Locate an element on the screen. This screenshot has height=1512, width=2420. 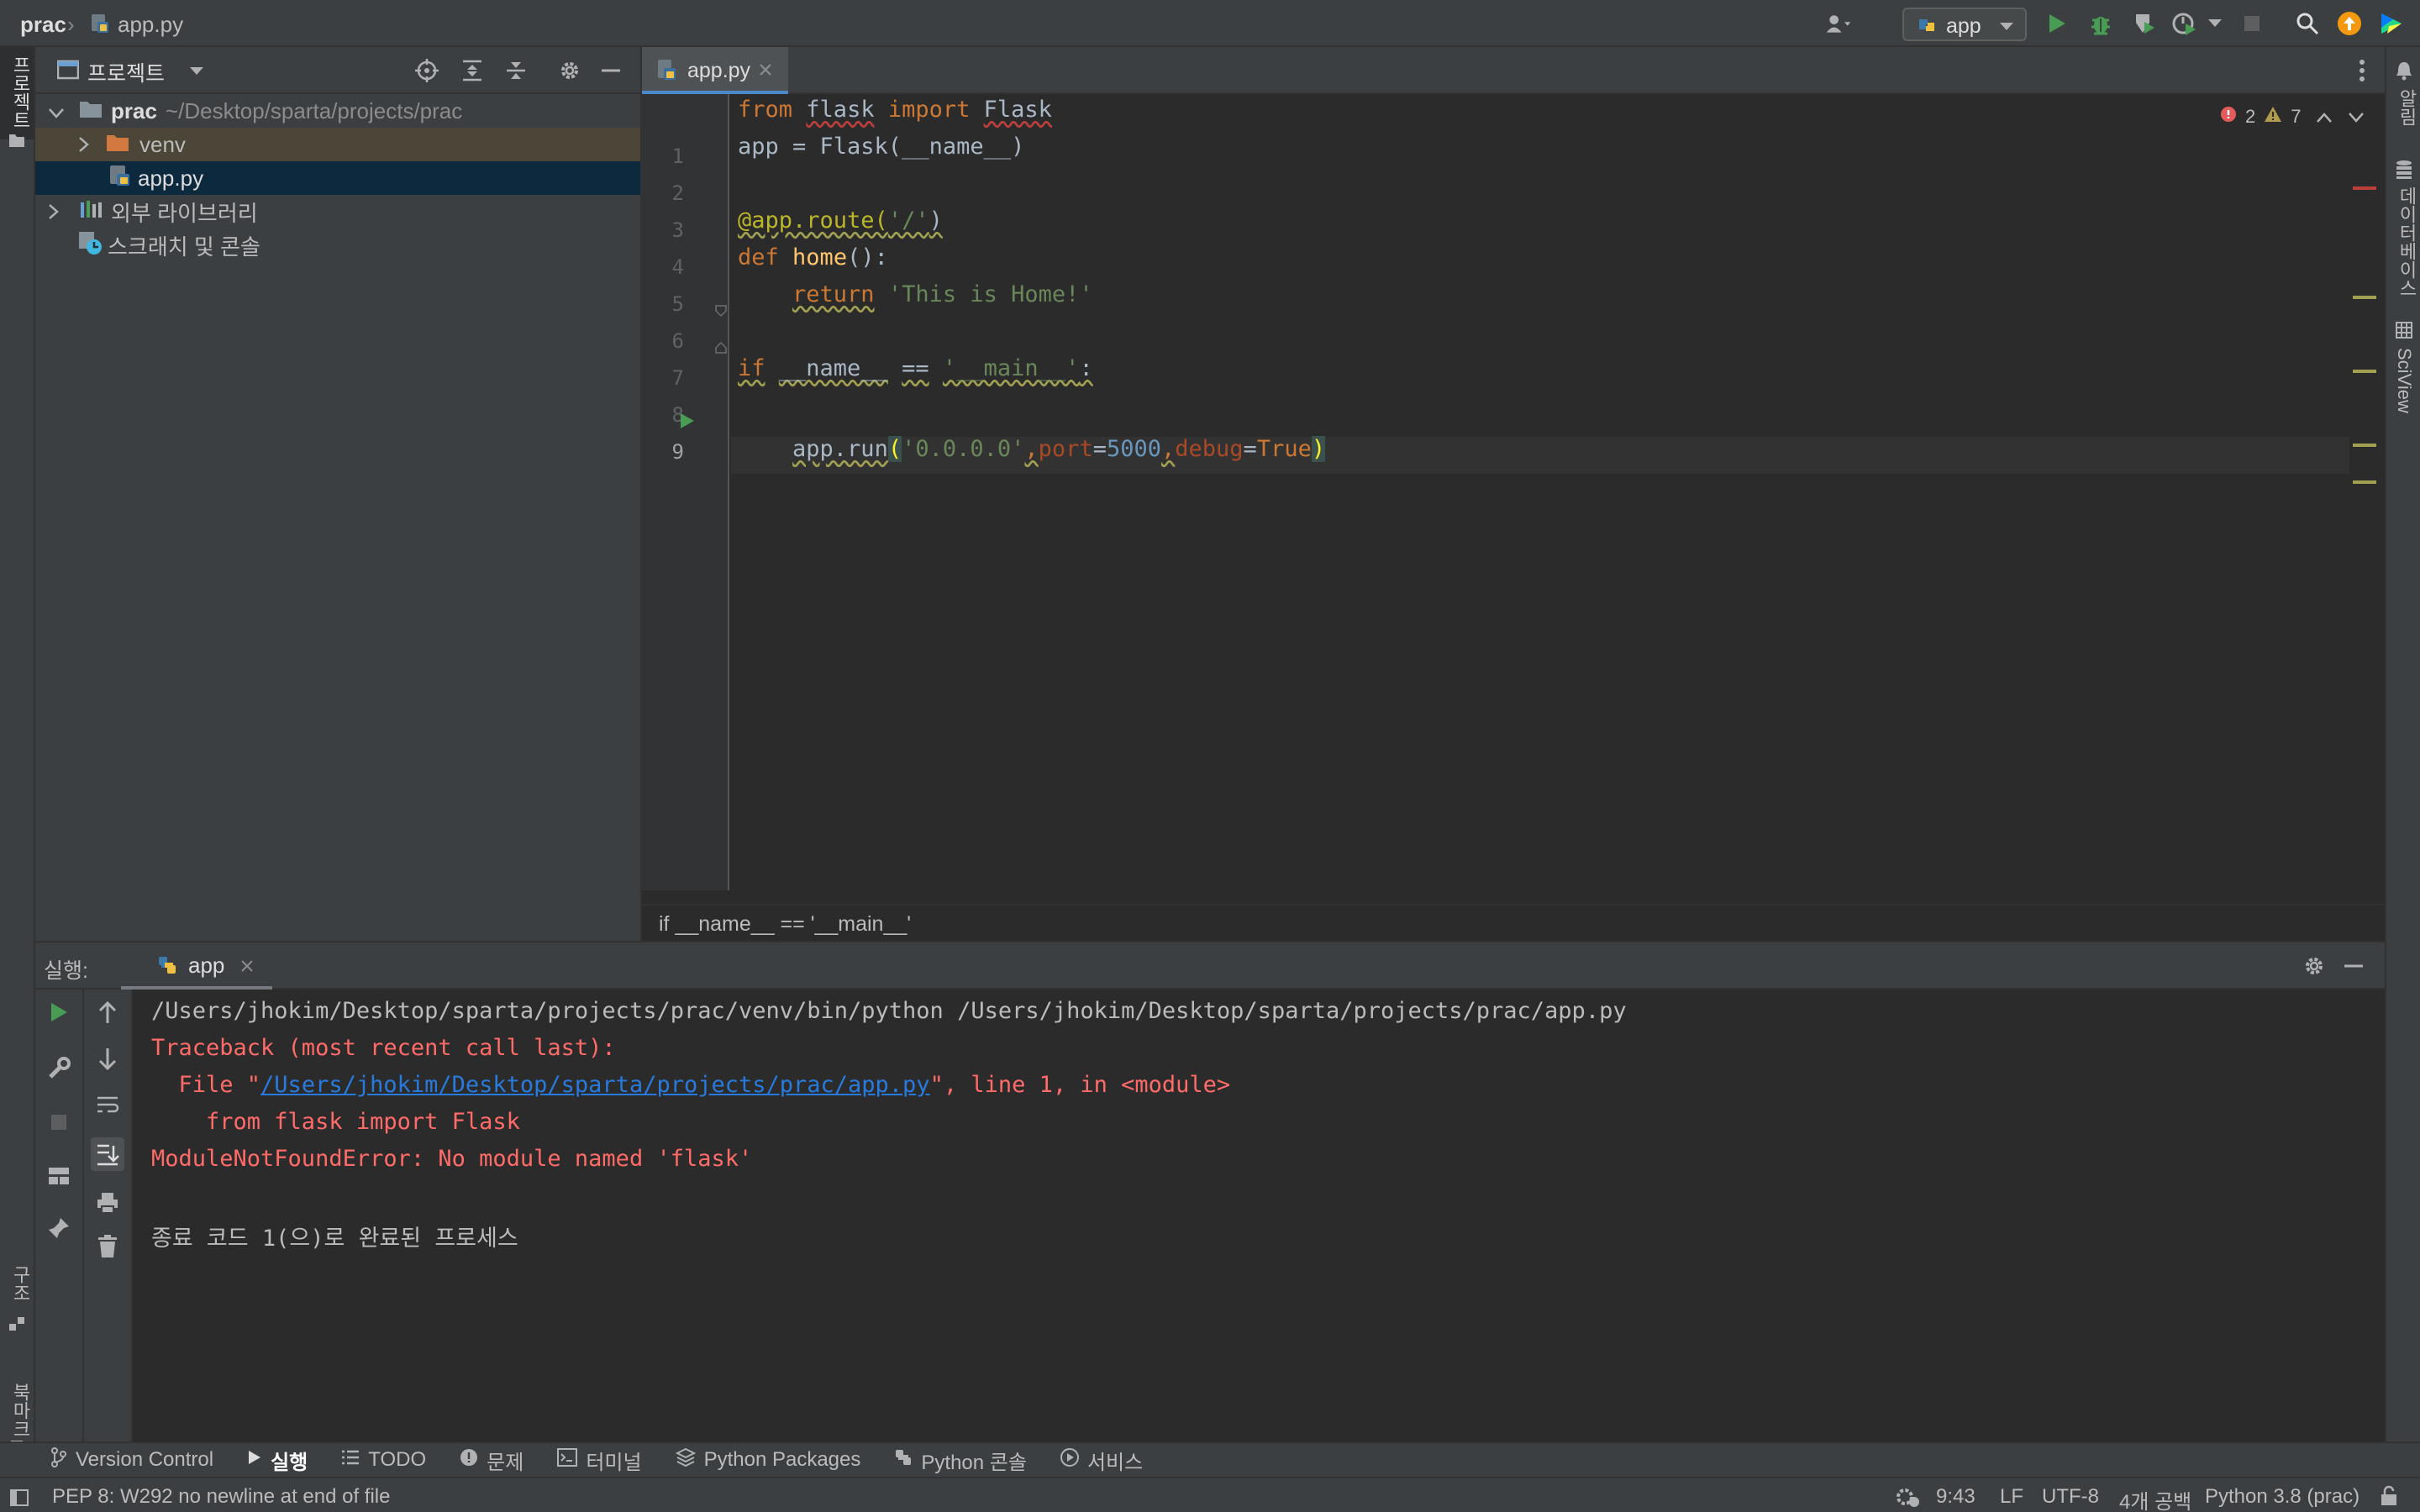
breadcrumb-file: app.py is located at coordinates (150, 25).